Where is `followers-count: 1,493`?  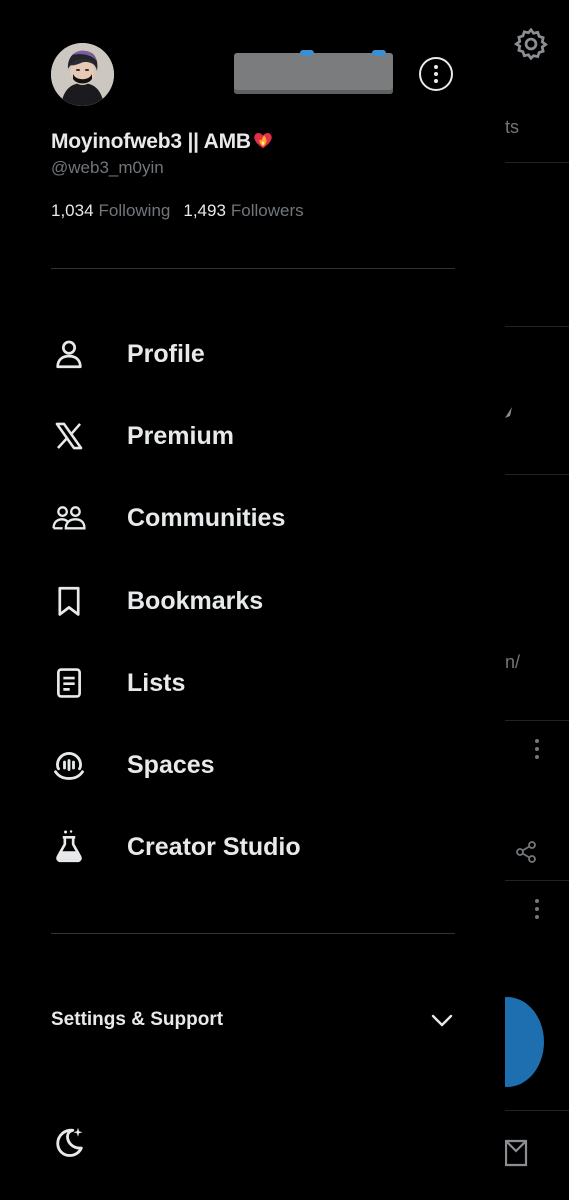
followers-count: 1,493 is located at coordinates (204, 210).